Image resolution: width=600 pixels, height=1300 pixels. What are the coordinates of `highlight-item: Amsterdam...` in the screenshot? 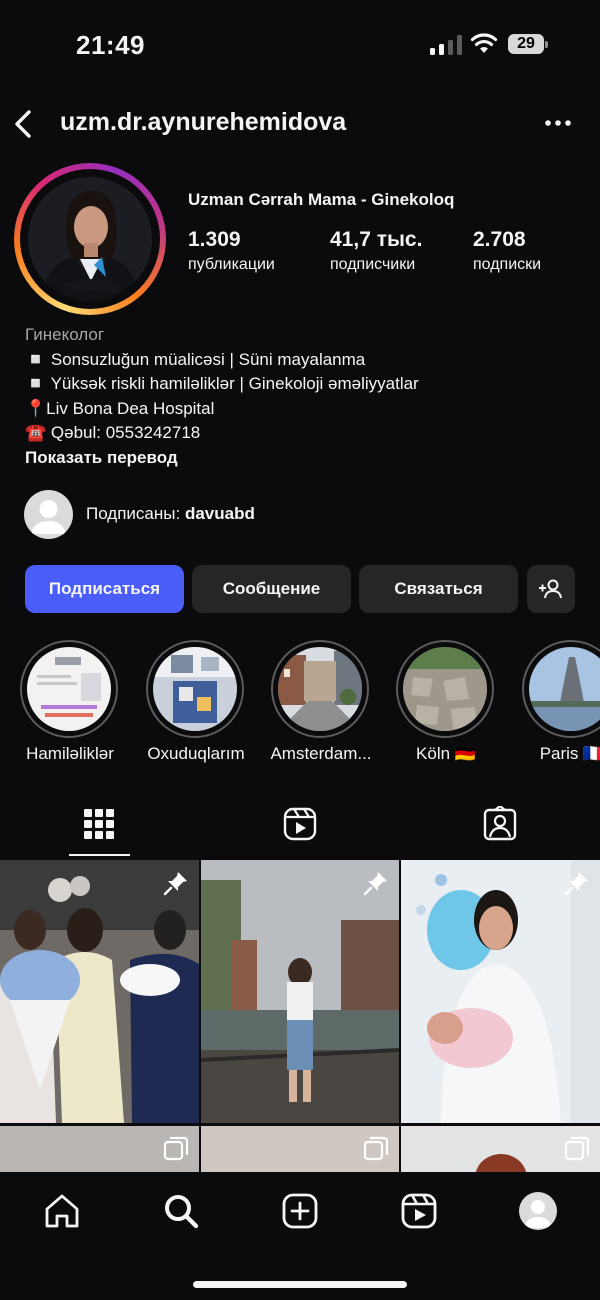 It's located at (321, 701).